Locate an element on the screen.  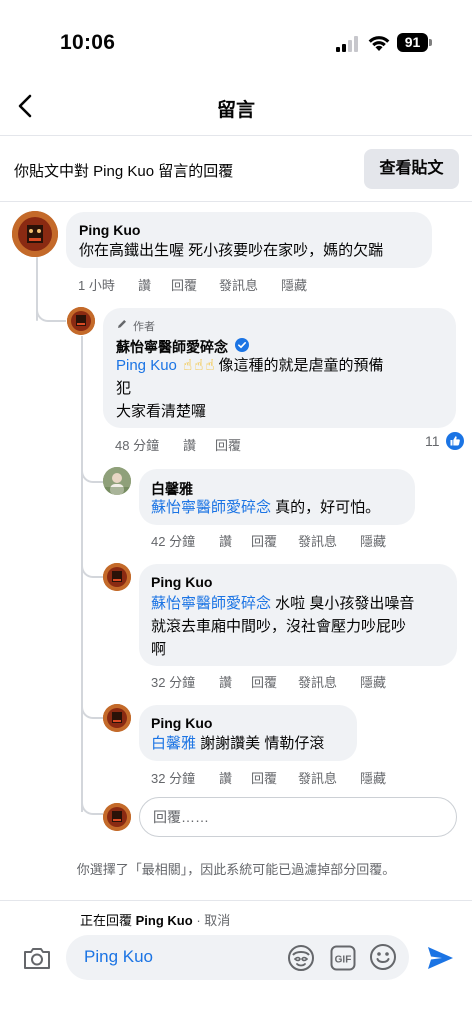
send-icon is located at coordinates (440, 958).